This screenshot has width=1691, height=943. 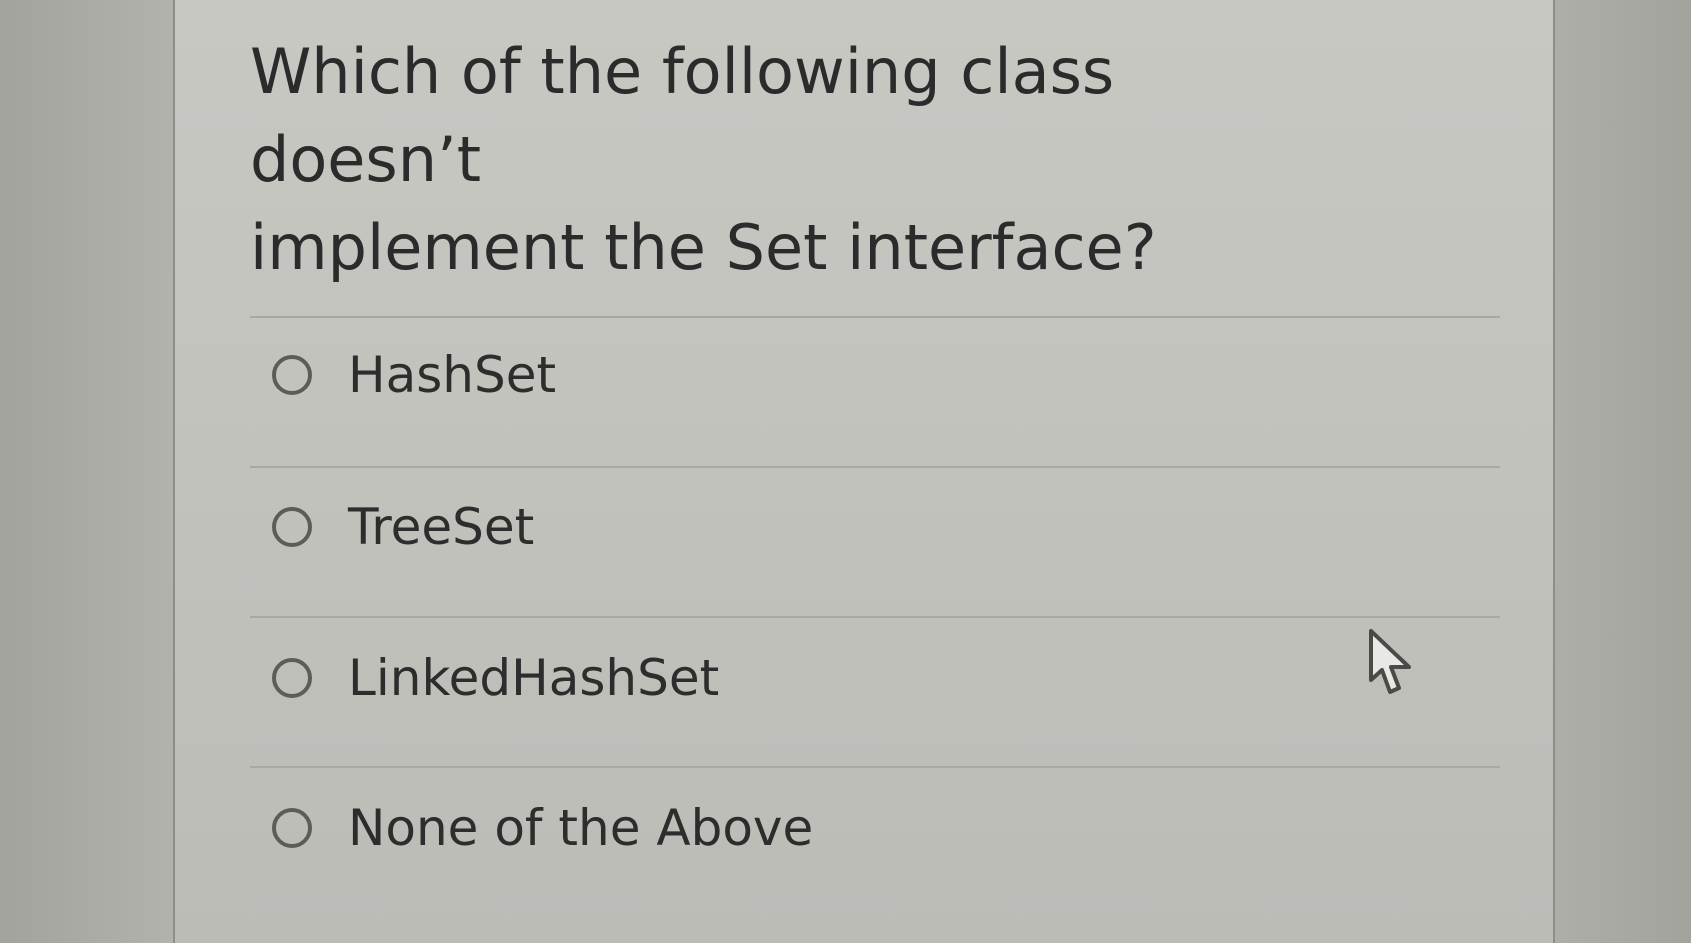 What do you see at coordinates (703, 247) in the screenshot?
I see `question-line-2: implement the Set interface?` at bounding box center [703, 247].